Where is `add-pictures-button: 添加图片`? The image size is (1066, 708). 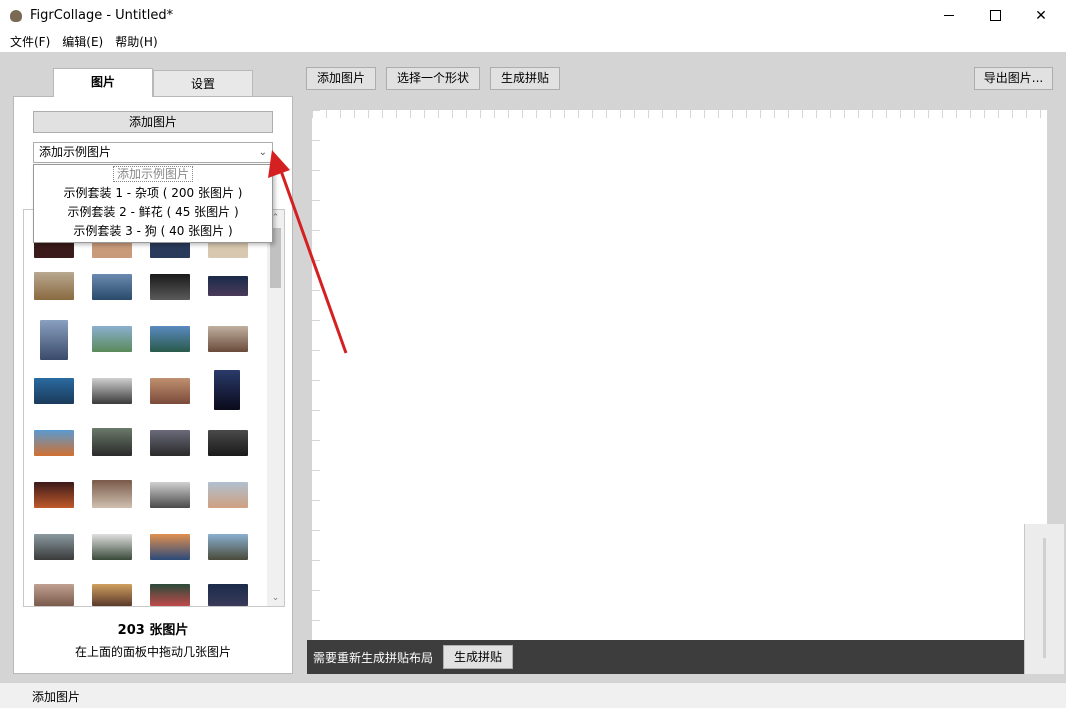 add-pictures-button: 添加图片 is located at coordinates (153, 122).